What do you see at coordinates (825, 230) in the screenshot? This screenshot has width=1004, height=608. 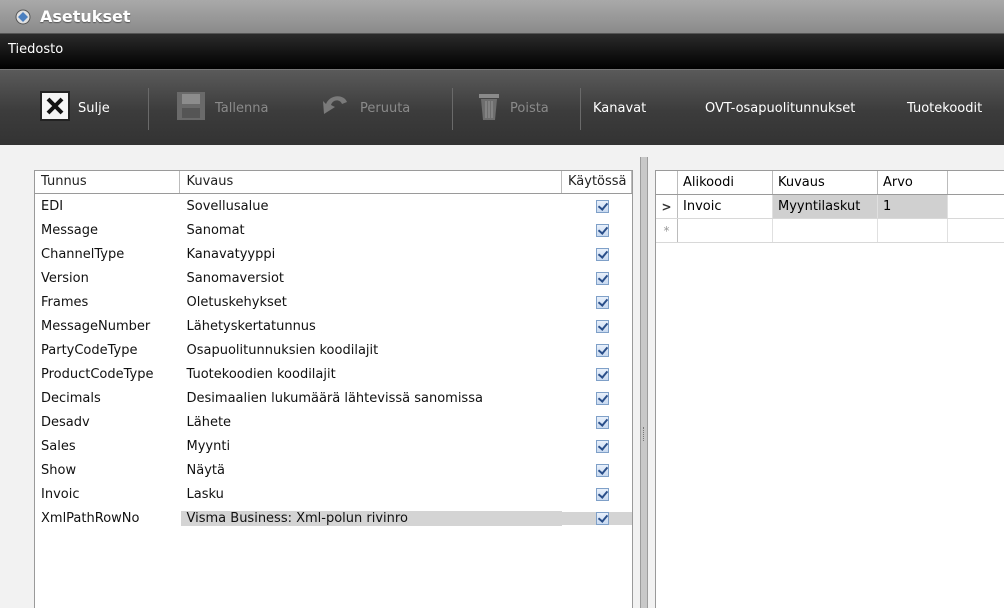 I see `new-description-cell` at bounding box center [825, 230].